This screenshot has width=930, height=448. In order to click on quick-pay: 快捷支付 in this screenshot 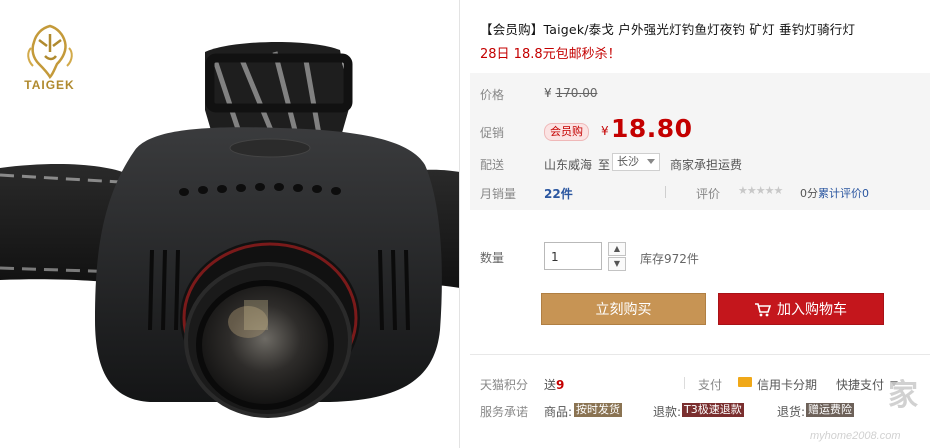, I will do `click(860, 384)`.